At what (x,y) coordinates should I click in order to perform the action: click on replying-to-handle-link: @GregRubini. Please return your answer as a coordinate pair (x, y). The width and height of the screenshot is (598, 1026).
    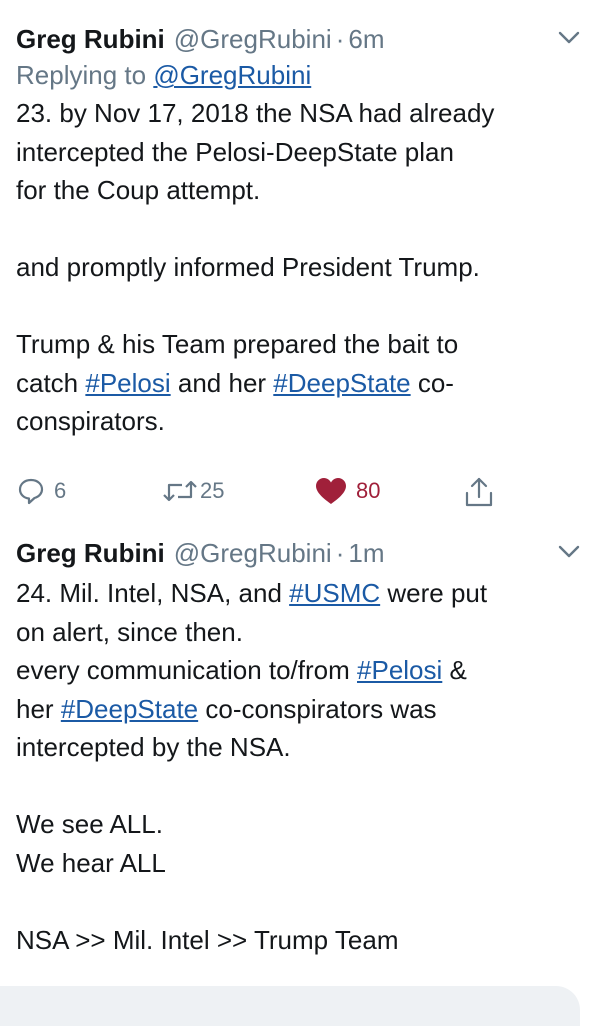
    Looking at the image, I should click on (232, 75).